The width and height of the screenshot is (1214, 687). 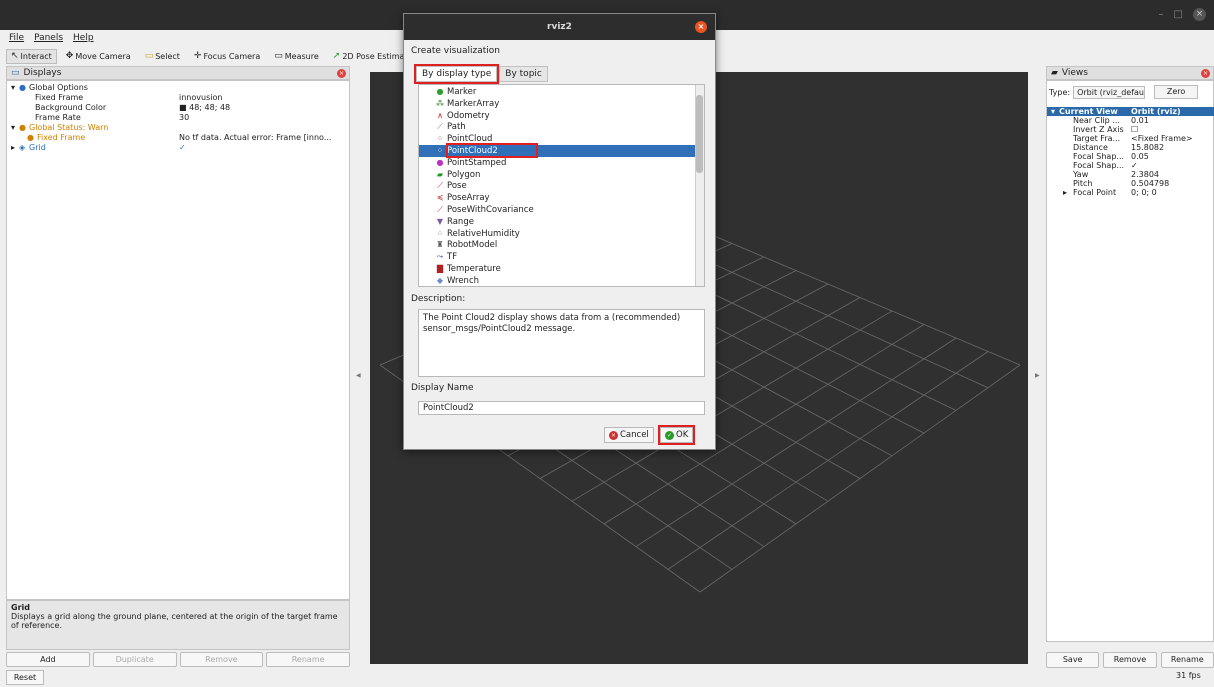 I want to click on grid-line, so click(x=860, y=297).